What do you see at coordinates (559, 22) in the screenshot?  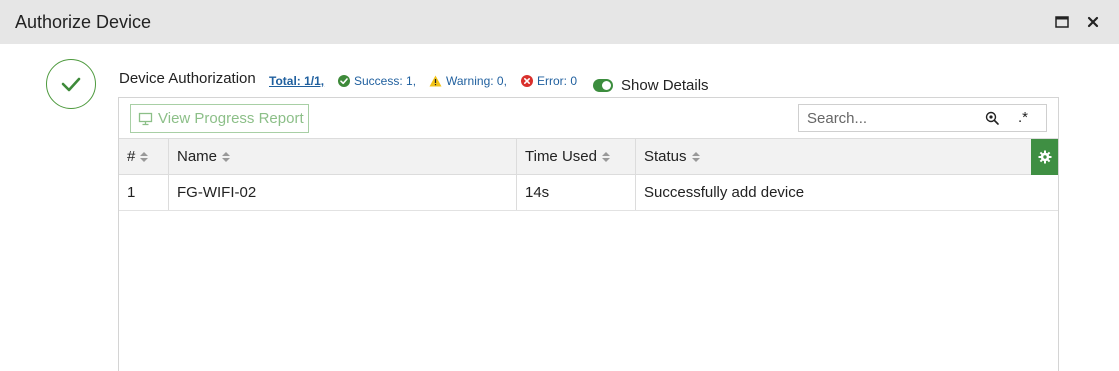 I see `title-bar: Authorize Device` at bounding box center [559, 22].